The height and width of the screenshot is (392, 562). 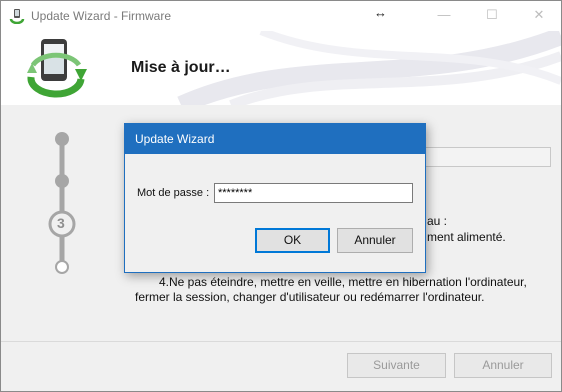 I want to click on dialog-cancel-button: Annuler, so click(x=375, y=240).